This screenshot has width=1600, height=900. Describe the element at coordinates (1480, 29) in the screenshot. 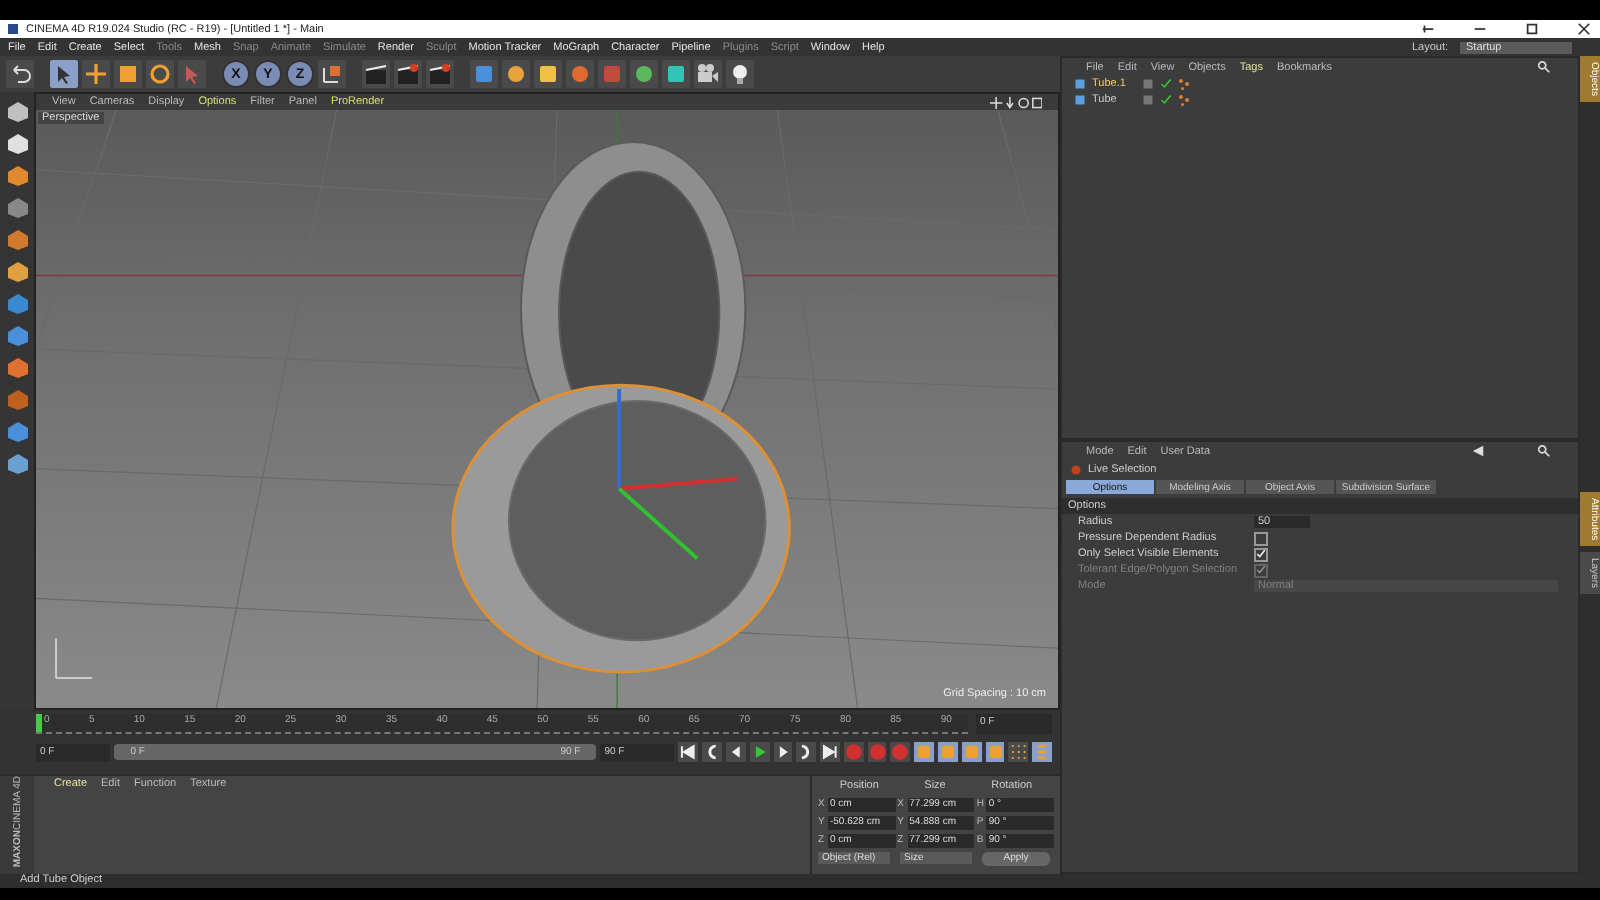

I see `minimize-icon` at that location.